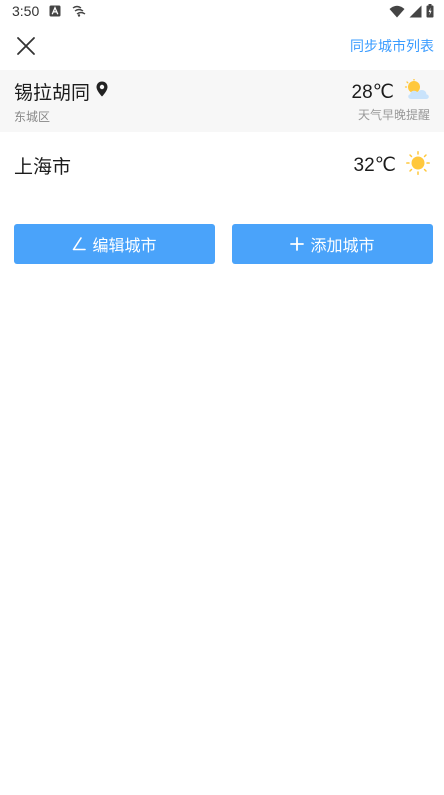 Image resolution: width=444 pixels, height=795 pixels. I want to click on status-right, so click(411, 11).